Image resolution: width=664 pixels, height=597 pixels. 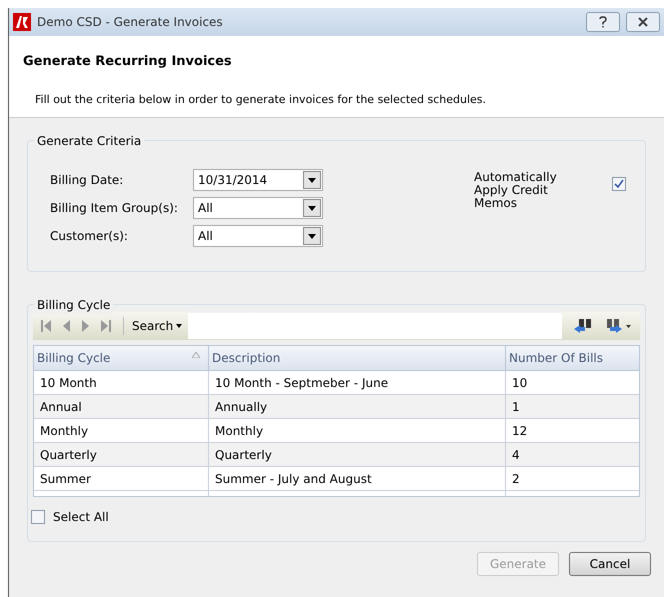 I want to click on instructions-text: Fill out the criteria below in order to generate invoices for the selected schedules., so click(x=261, y=100).